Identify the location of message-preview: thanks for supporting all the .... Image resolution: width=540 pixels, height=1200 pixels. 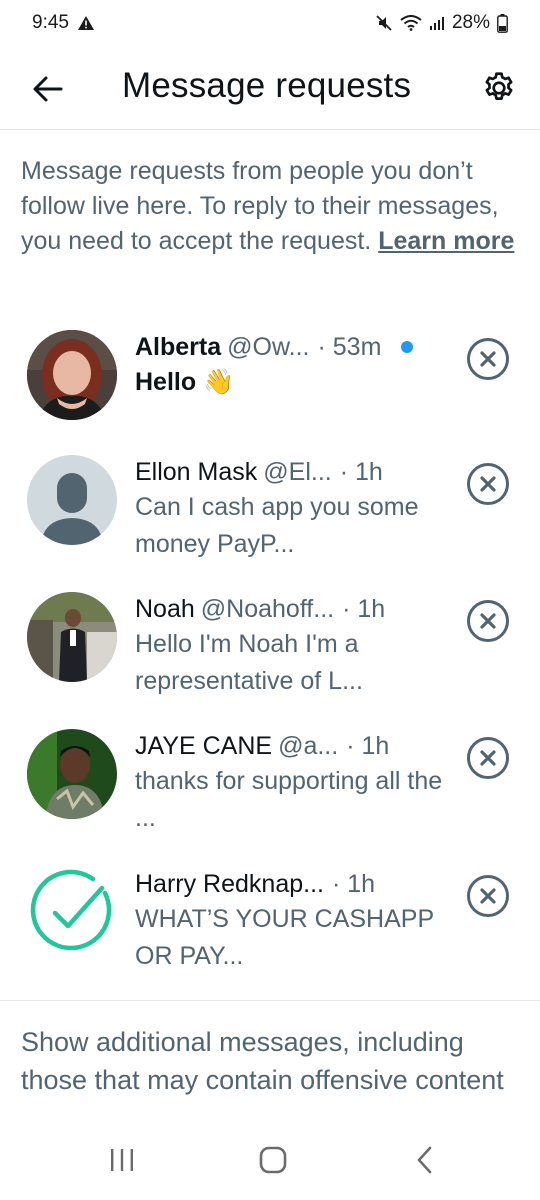
(289, 799).